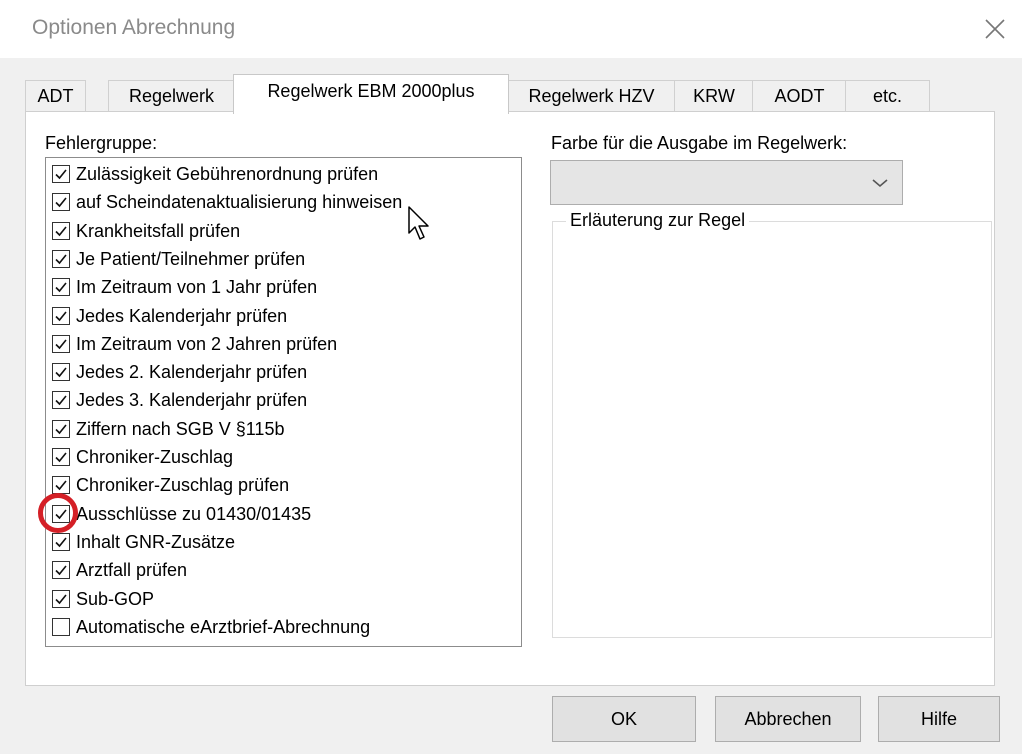 This screenshot has height=754, width=1022. What do you see at coordinates (995, 29) in the screenshot?
I see `close-icon` at bounding box center [995, 29].